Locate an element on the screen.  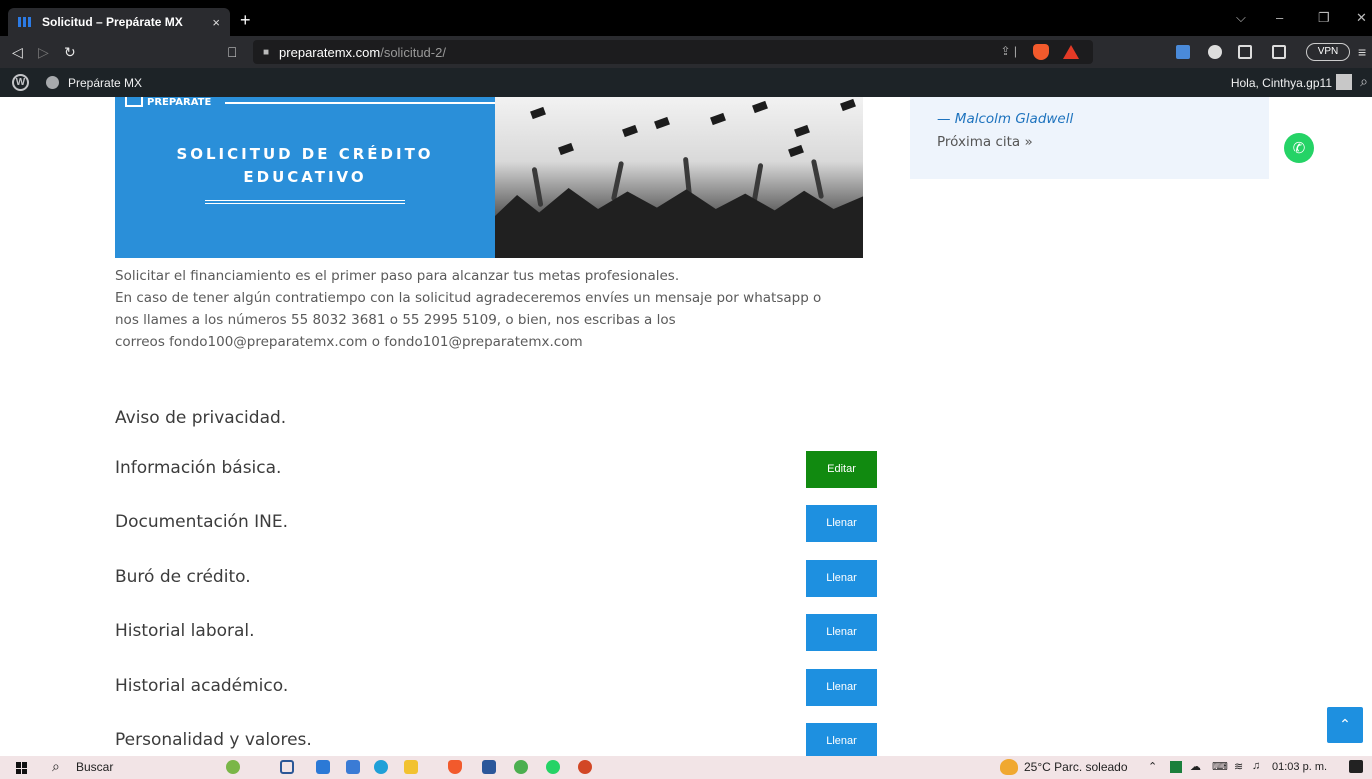
section-work-history: Historial laboral. Llenar is located at coordinates (496, 633).